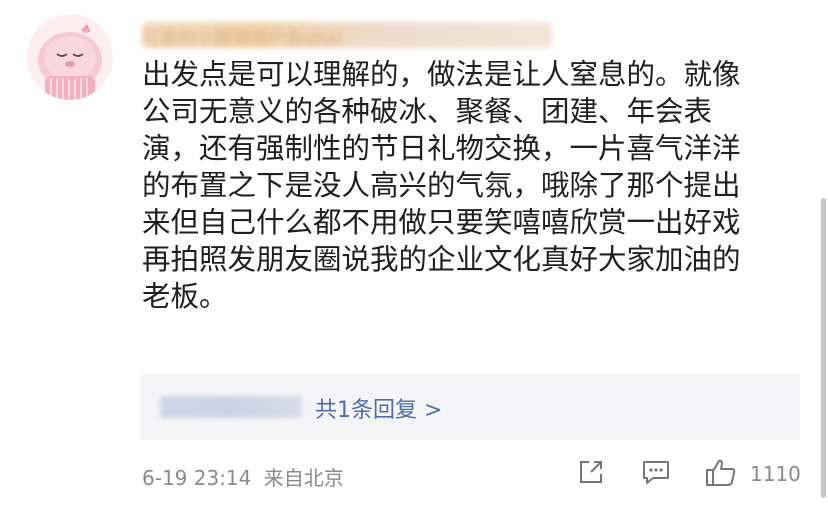 The image size is (828, 509). What do you see at coordinates (441, 148) in the screenshot?
I see `comment-line: 演，还有强制性的节日礼物交换，一片喜气洋洋` at bounding box center [441, 148].